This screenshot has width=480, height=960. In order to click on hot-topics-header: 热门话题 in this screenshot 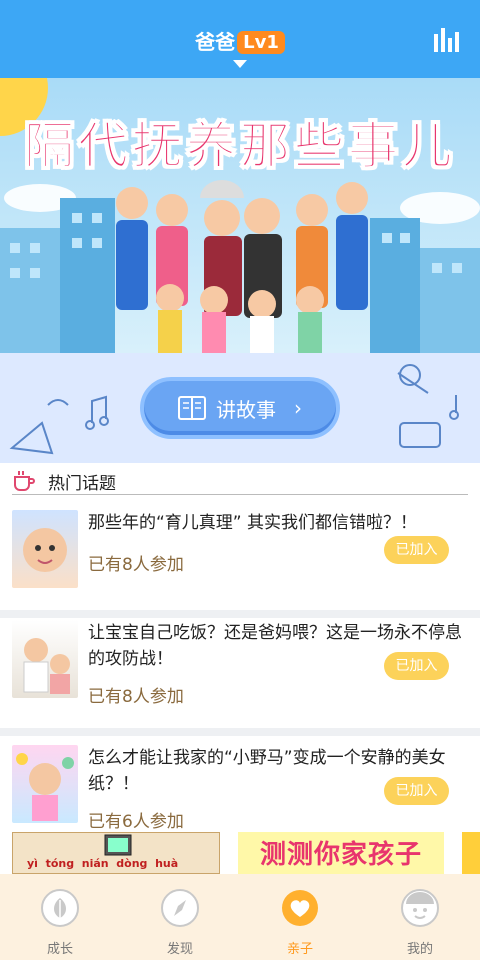, I will do `click(240, 479)`.